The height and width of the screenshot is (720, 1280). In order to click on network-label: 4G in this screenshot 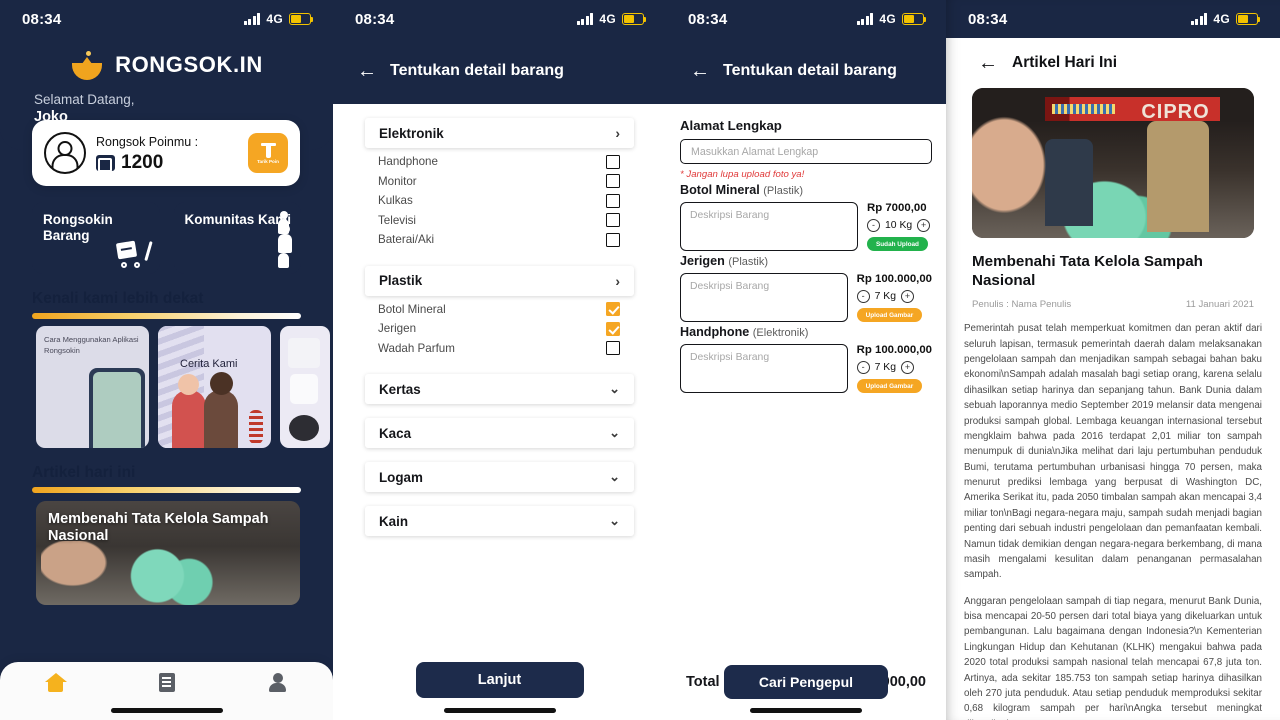, I will do `click(607, 19)`.